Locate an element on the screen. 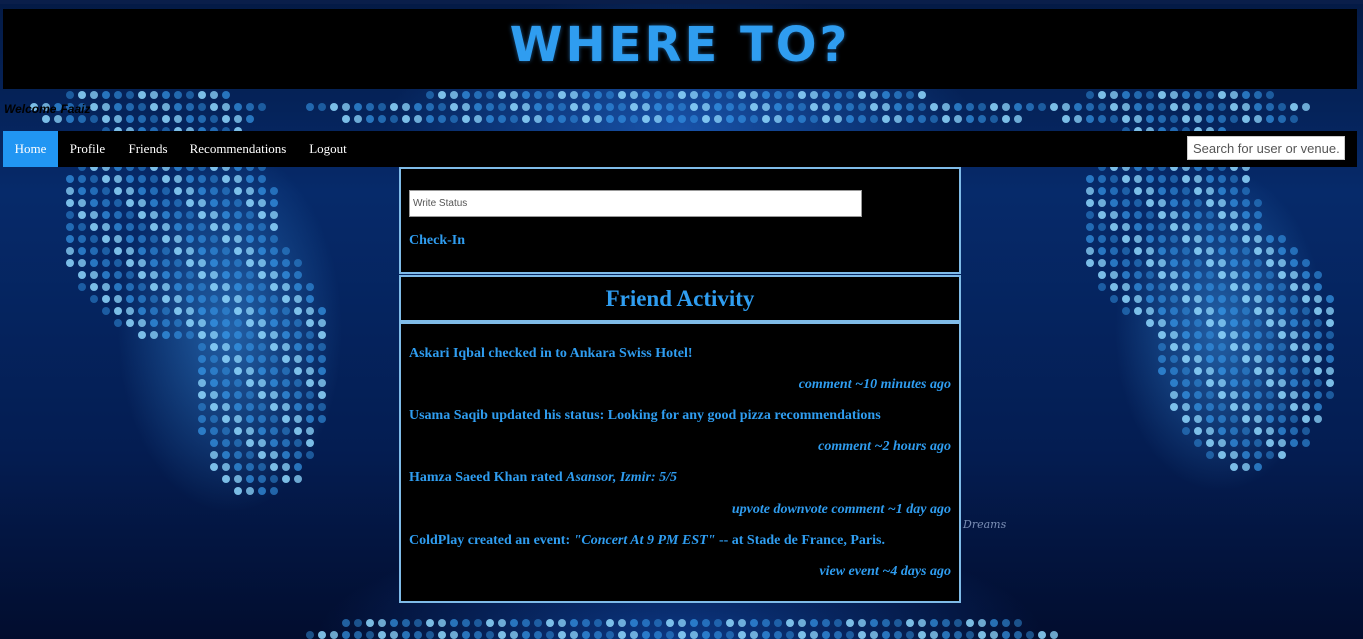  nav-logout: Logout is located at coordinates (328, 149).